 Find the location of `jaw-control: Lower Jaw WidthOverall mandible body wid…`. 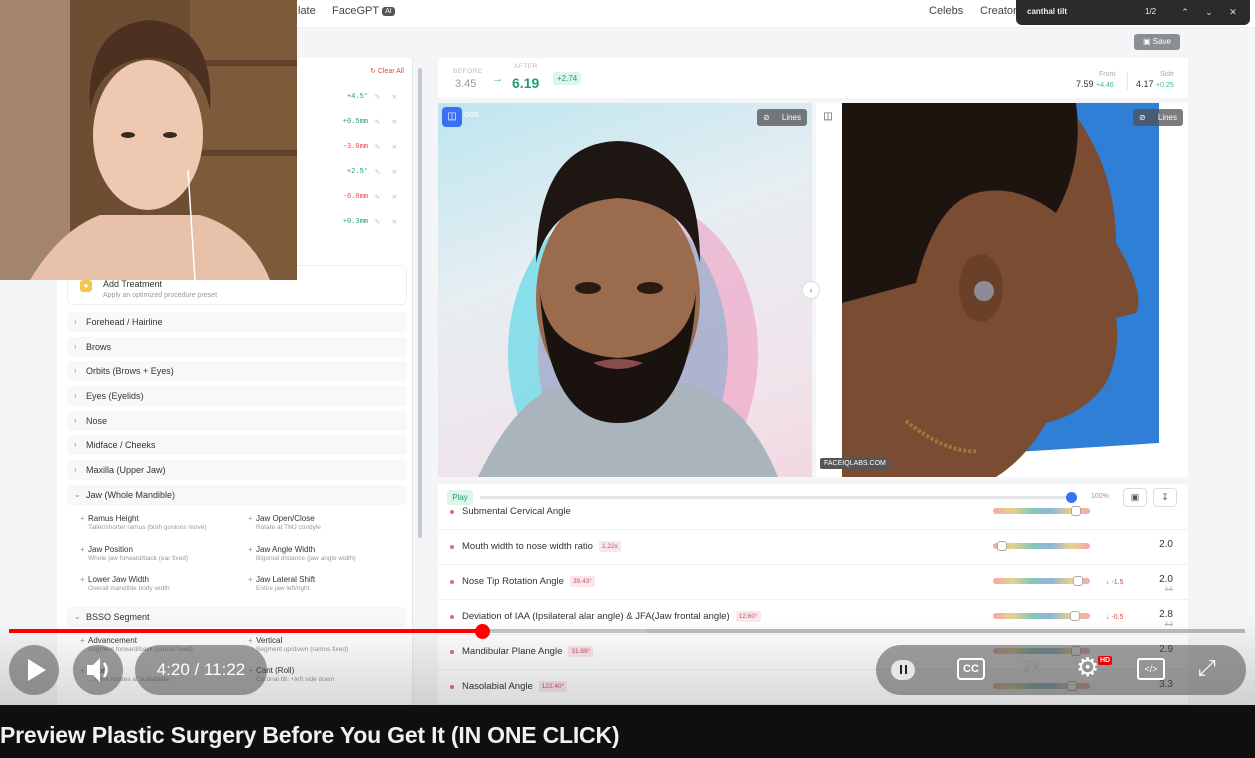

jaw-control: Lower Jaw WidthOverall mandible body wid… is located at coordinates (160, 583).